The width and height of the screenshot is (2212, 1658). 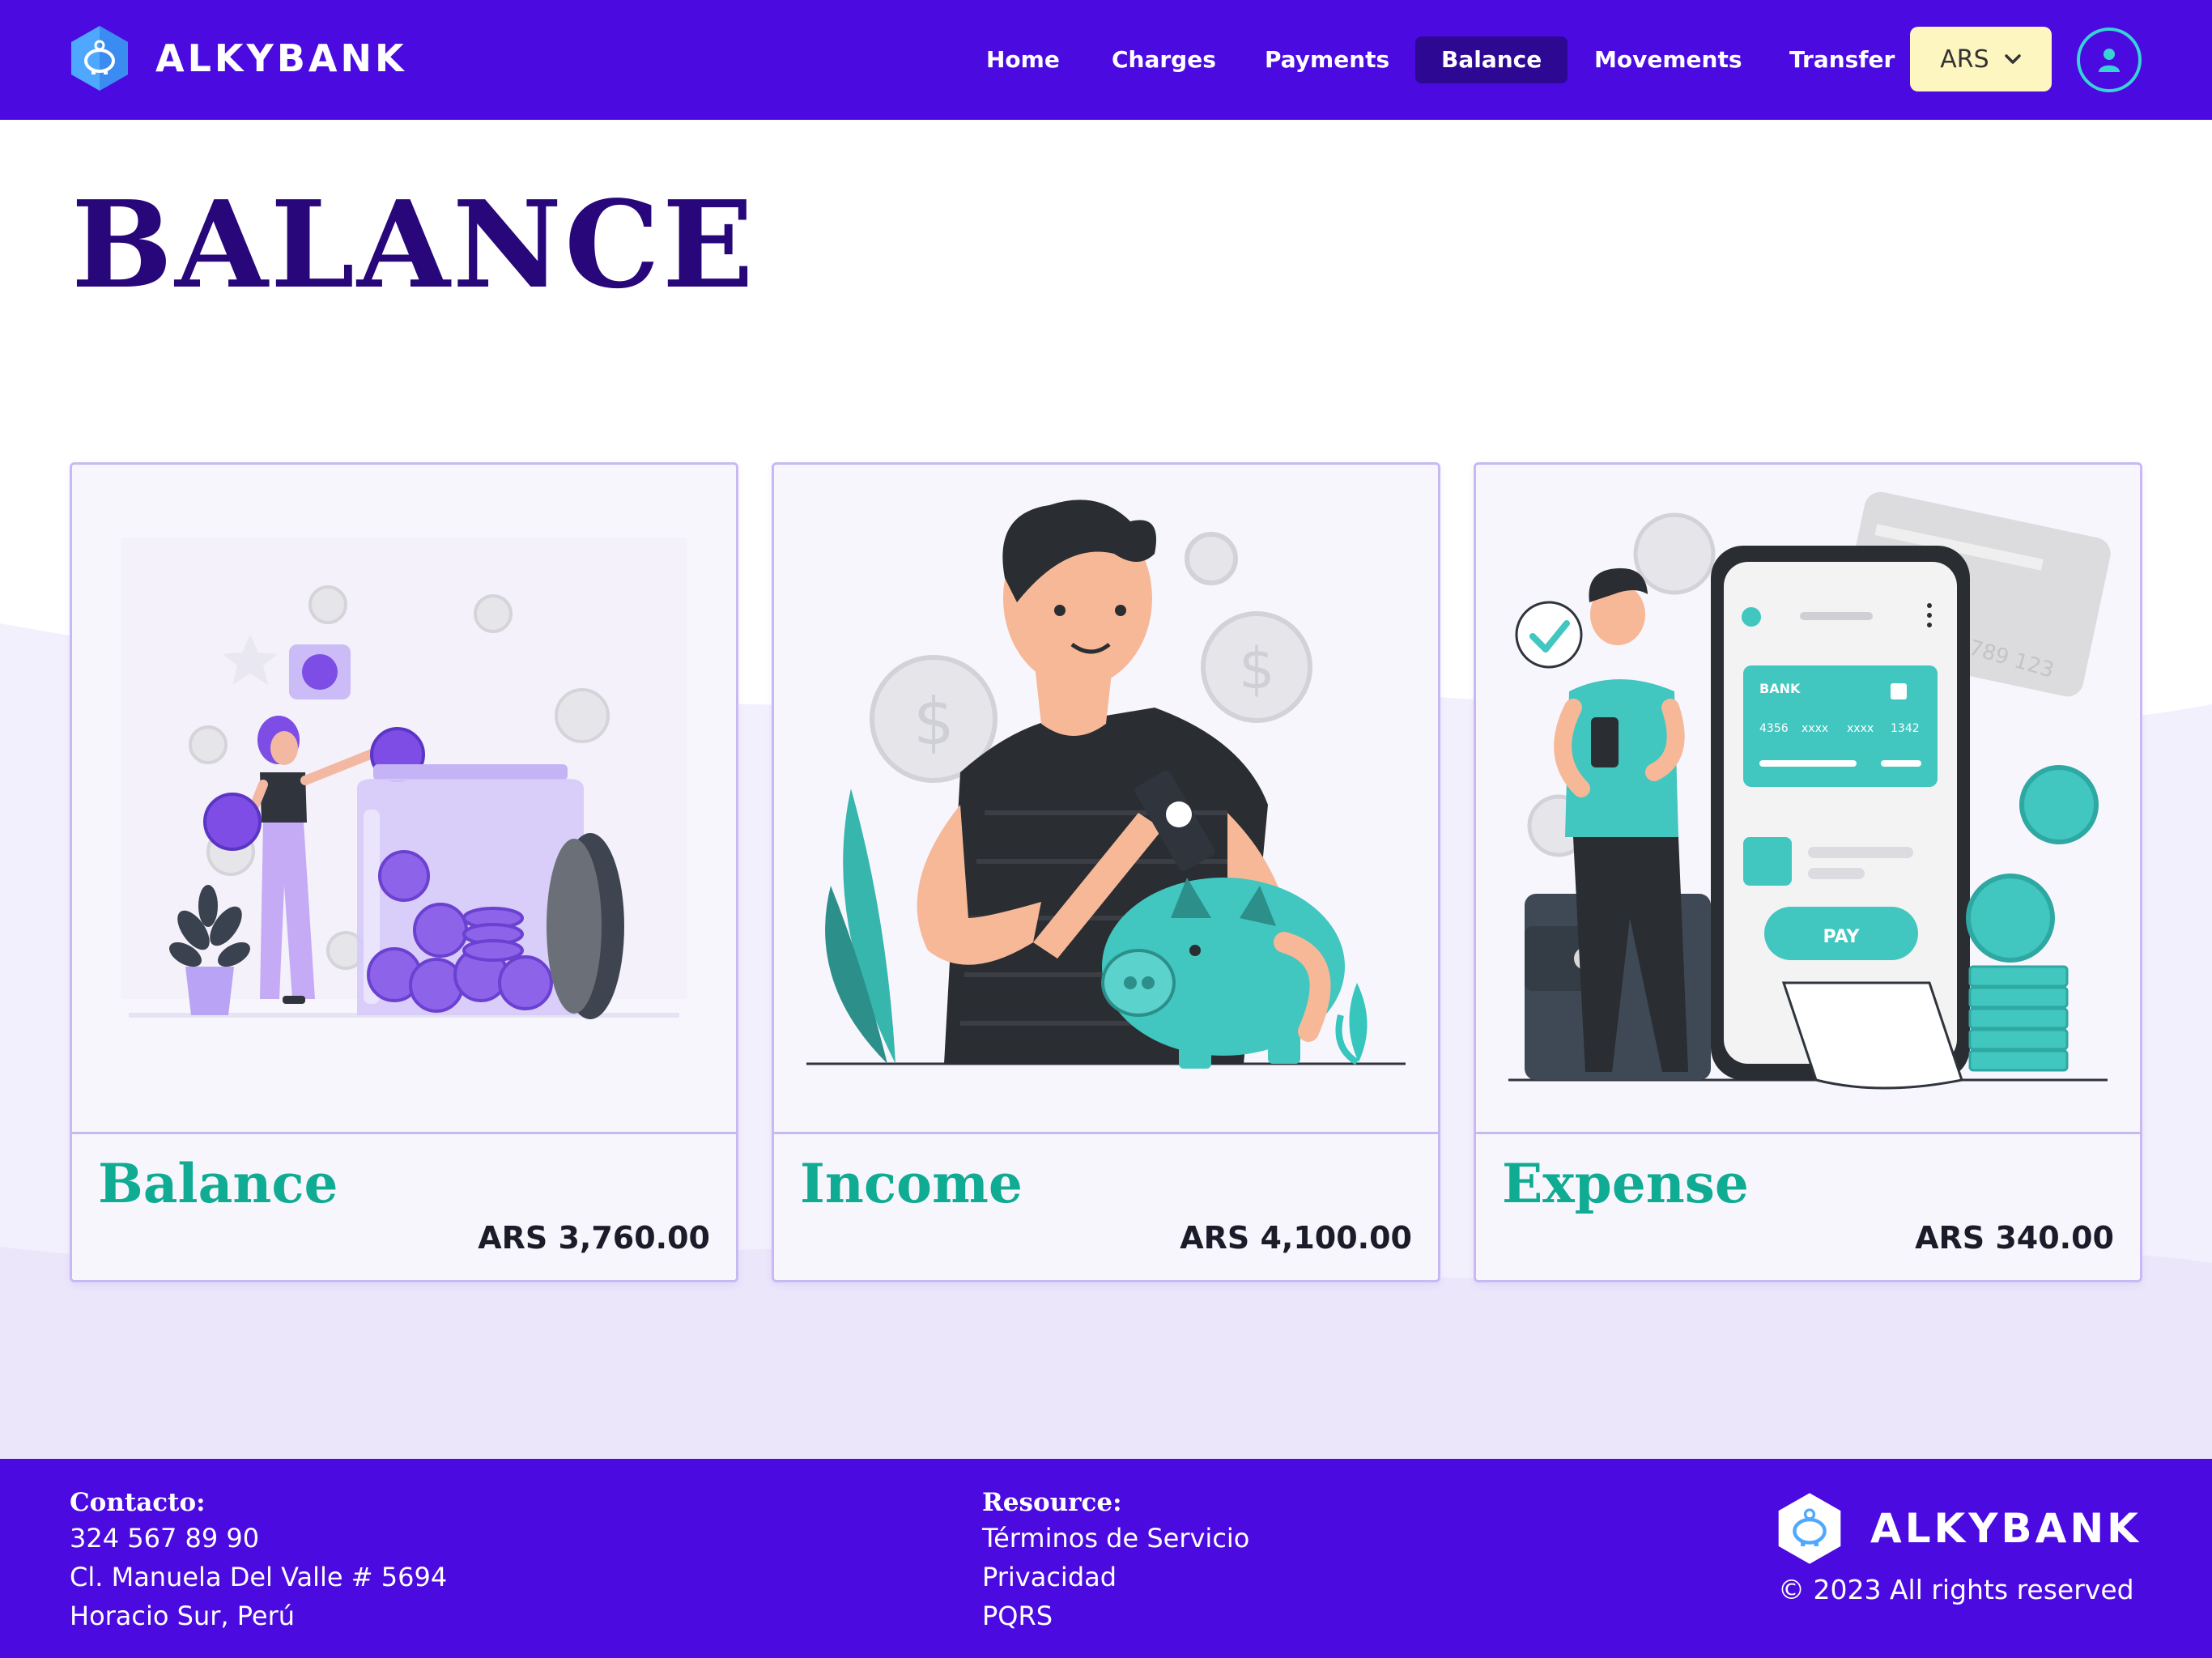 What do you see at coordinates (1964, 59) in the screenshot?
I see `currency-value: ARS` at bounding box center [1964, 59].